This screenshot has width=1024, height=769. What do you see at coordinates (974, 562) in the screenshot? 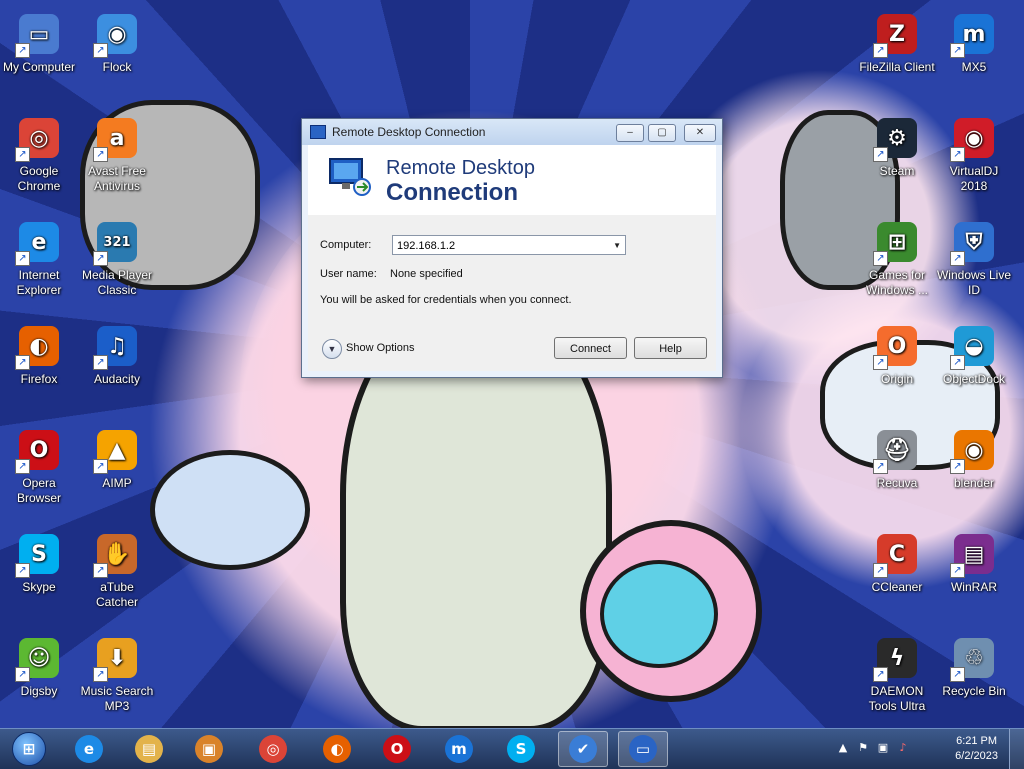
I see `desktop-icon-winrar: ▤ ↗ WinRAR` at bounding box center [974, 562].